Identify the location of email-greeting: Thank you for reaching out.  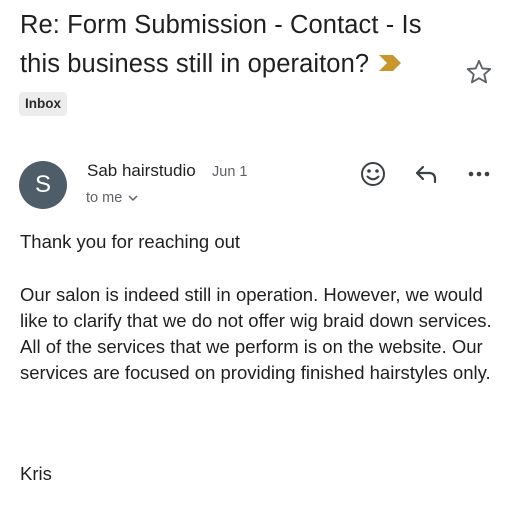
(130, 241).